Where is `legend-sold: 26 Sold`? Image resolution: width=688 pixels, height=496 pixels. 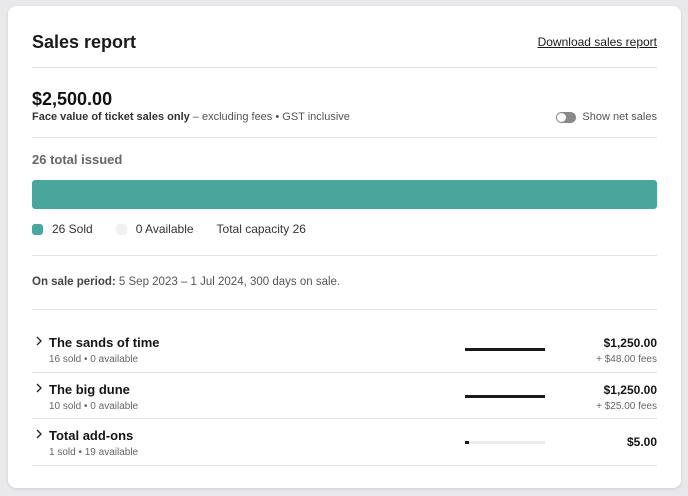 legend-sold: 26 Sold is located at coordinates (62, 229).